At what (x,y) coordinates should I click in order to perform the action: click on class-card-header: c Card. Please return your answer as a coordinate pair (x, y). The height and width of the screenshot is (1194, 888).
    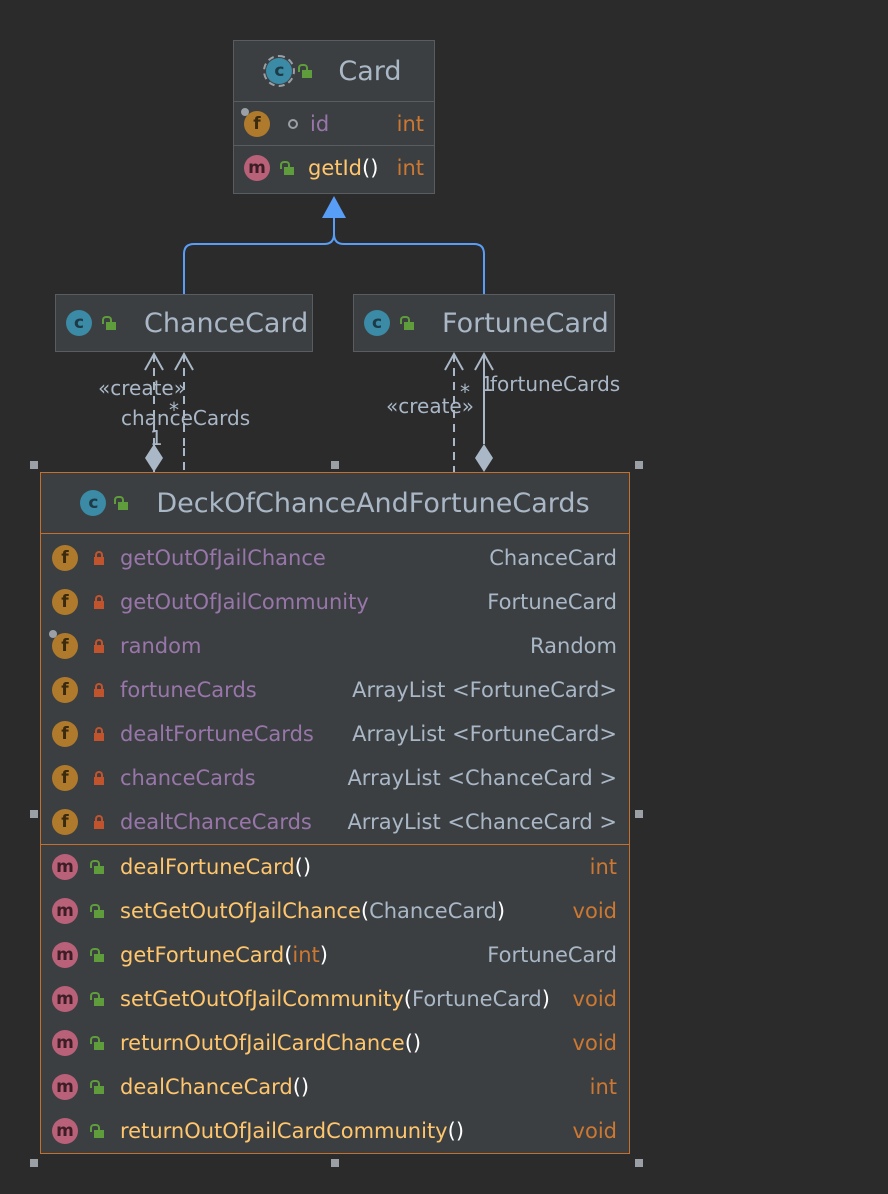
    Looking at the image, I should click on (334, 71).